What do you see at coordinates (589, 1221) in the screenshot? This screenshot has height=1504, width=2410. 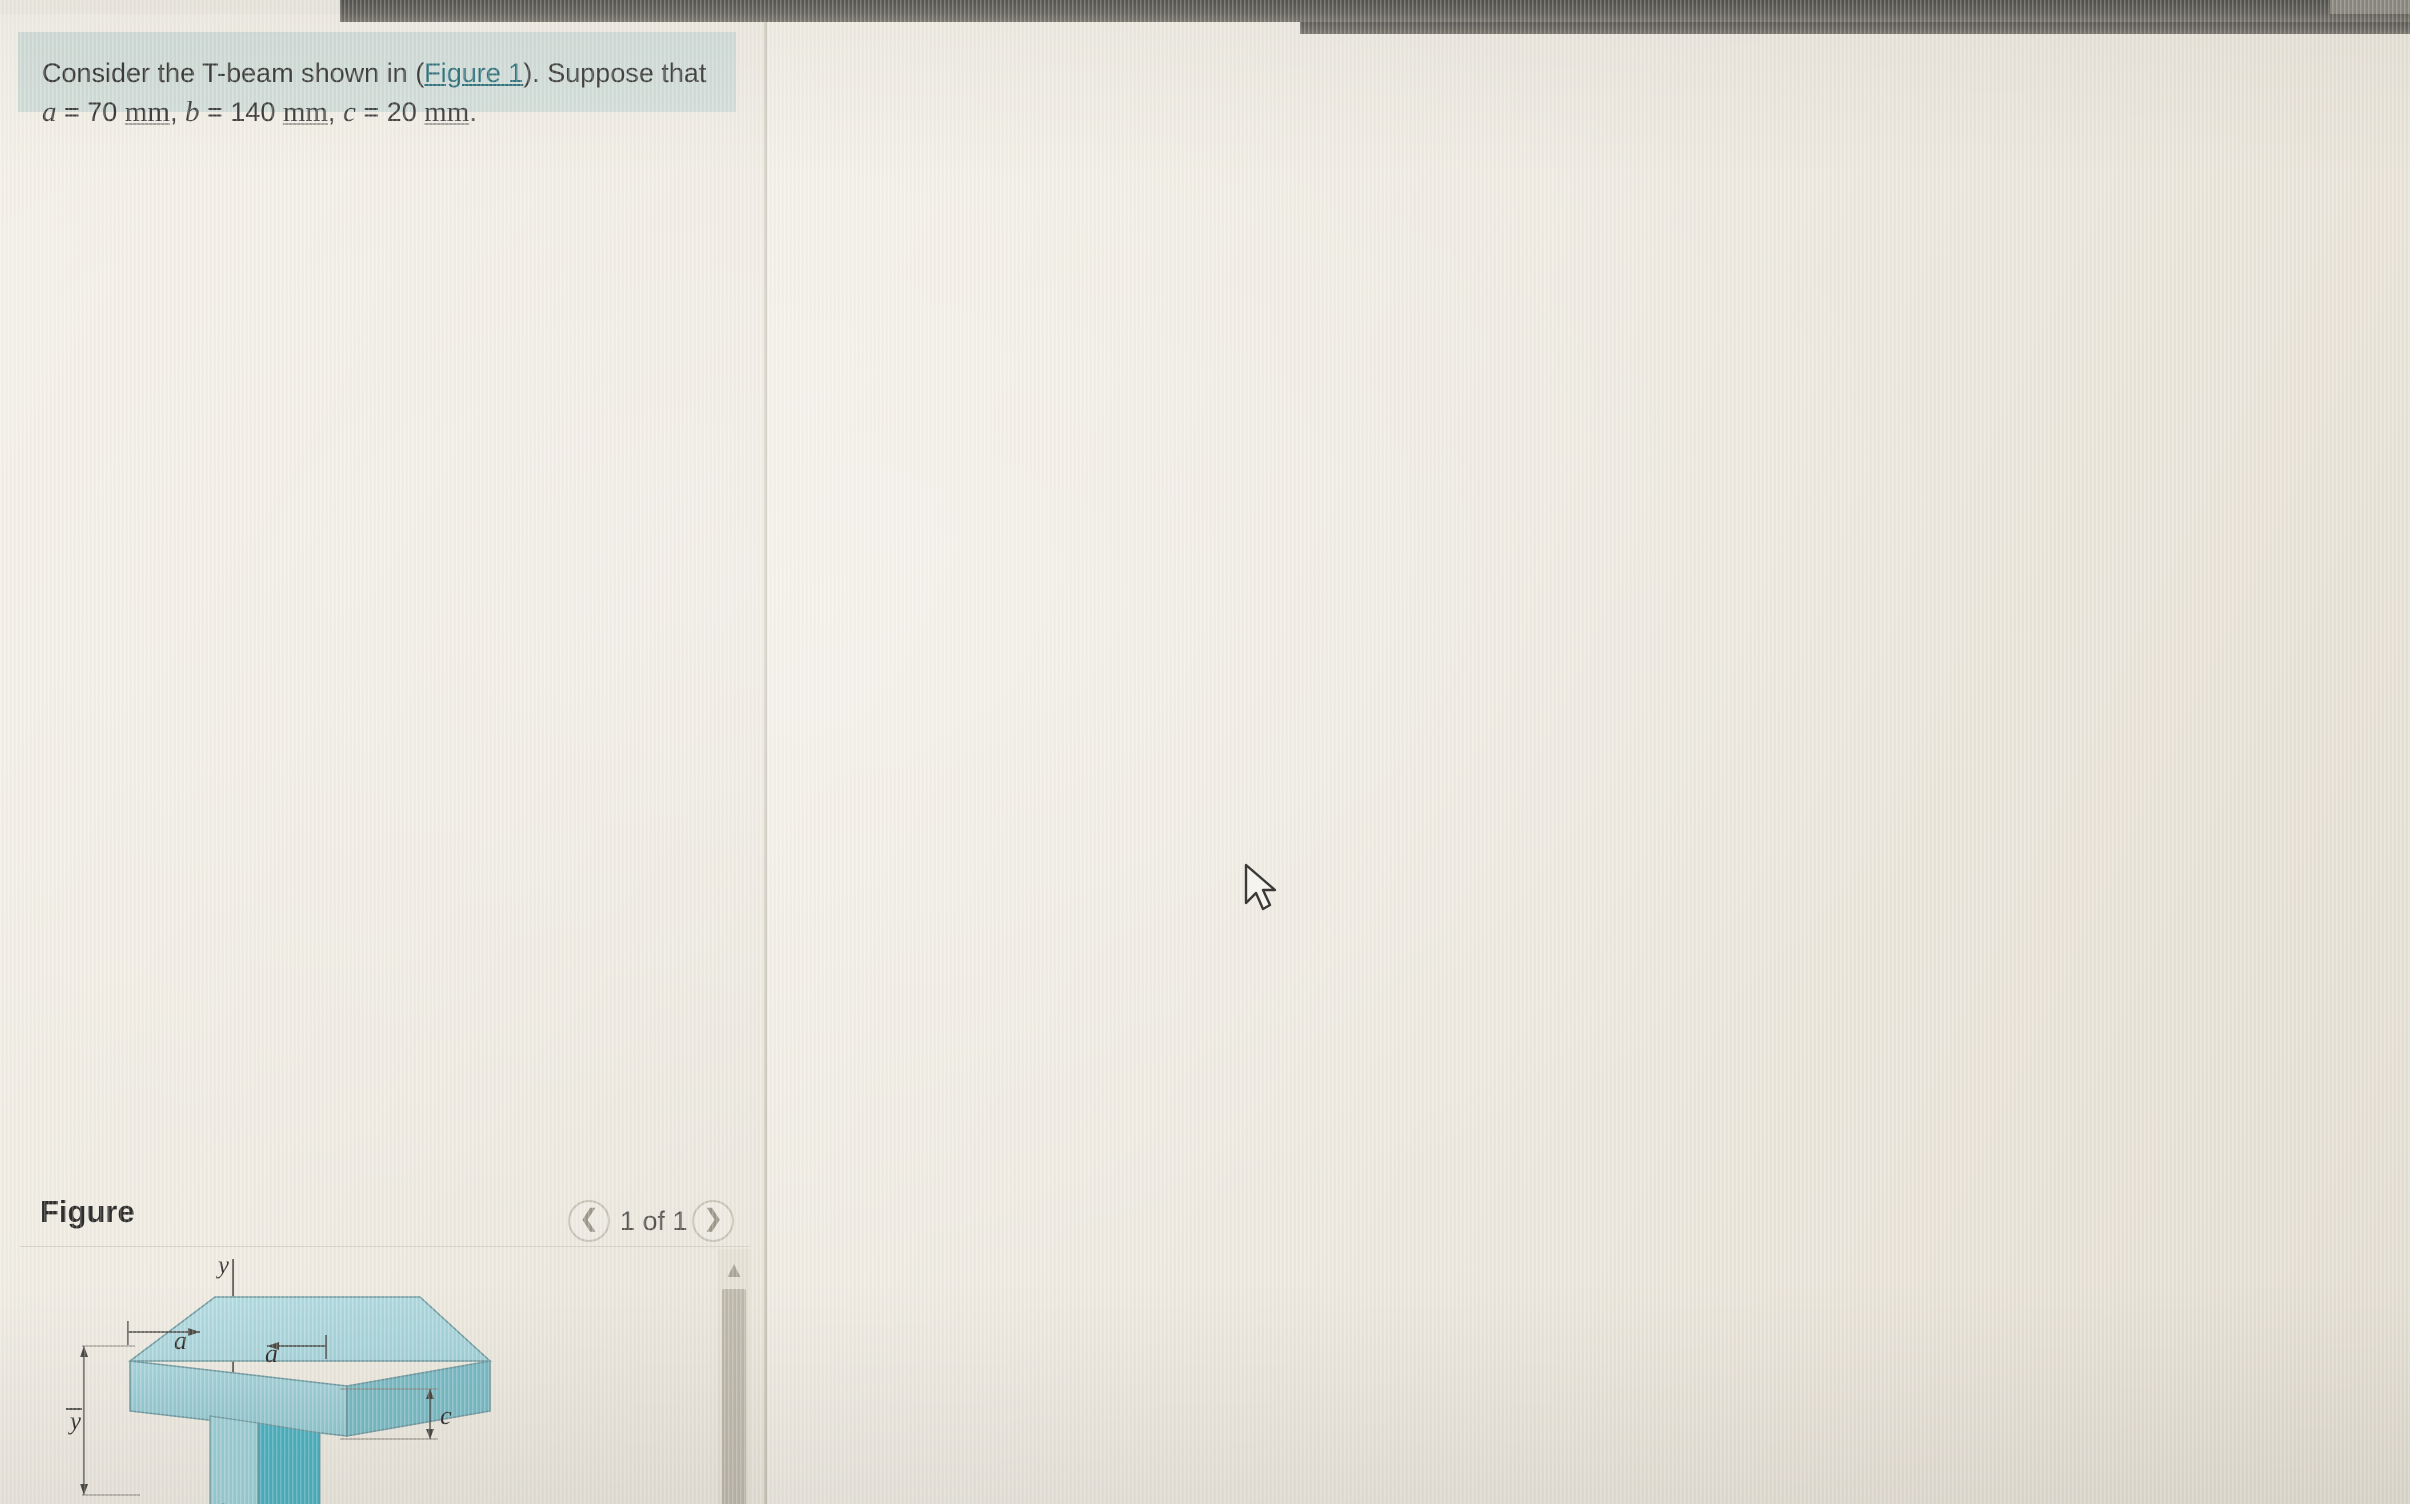 I see `figure-prev-button: ❮` at bounding box center [589, 1221].